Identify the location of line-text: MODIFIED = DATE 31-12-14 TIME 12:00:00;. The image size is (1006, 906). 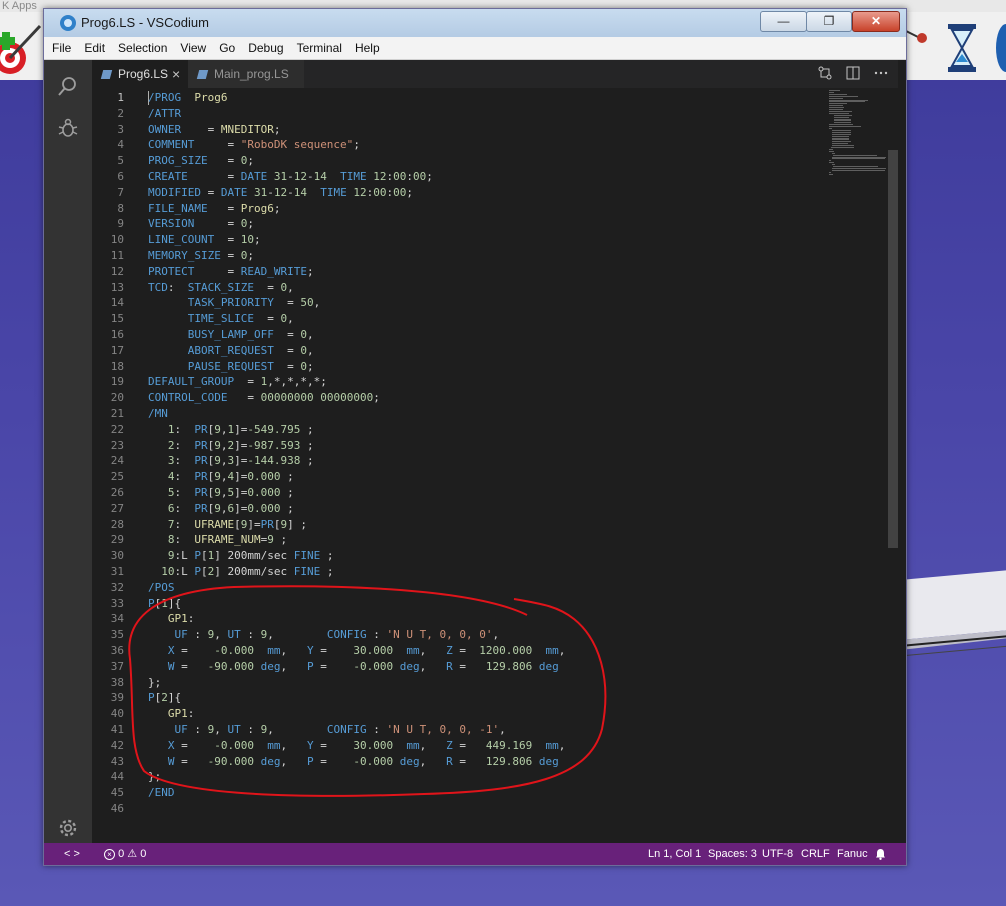
(280, 192).